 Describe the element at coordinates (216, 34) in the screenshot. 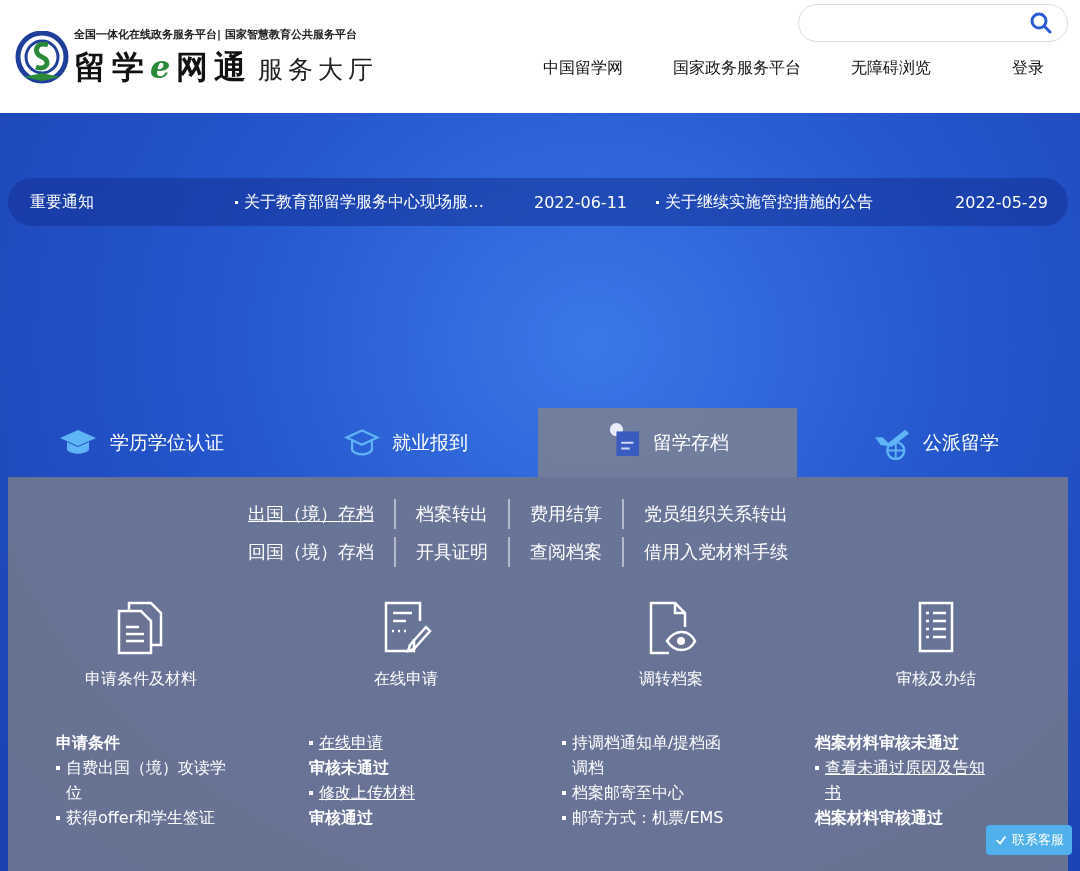

I see `platform-tagline: 全国一体化在线政务服务平台| 国家智慧教育公共服务平台` at that location.